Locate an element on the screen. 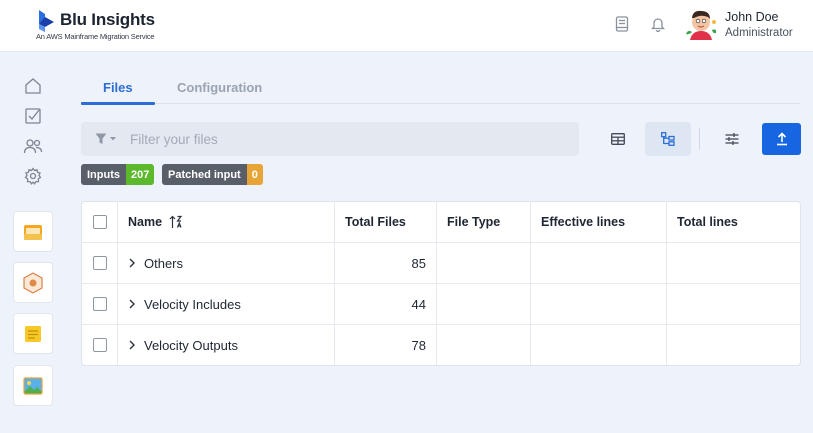 The width and height of the screenshot is (813, 433). inputs-badge: Inputs 207 is located at coordinates (118, 174).